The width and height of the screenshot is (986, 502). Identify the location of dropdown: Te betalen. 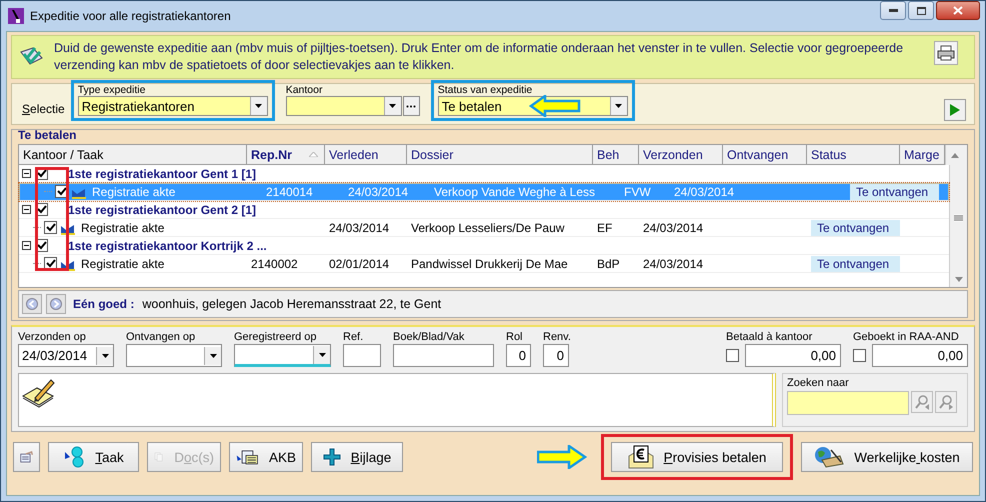
(533, 106).